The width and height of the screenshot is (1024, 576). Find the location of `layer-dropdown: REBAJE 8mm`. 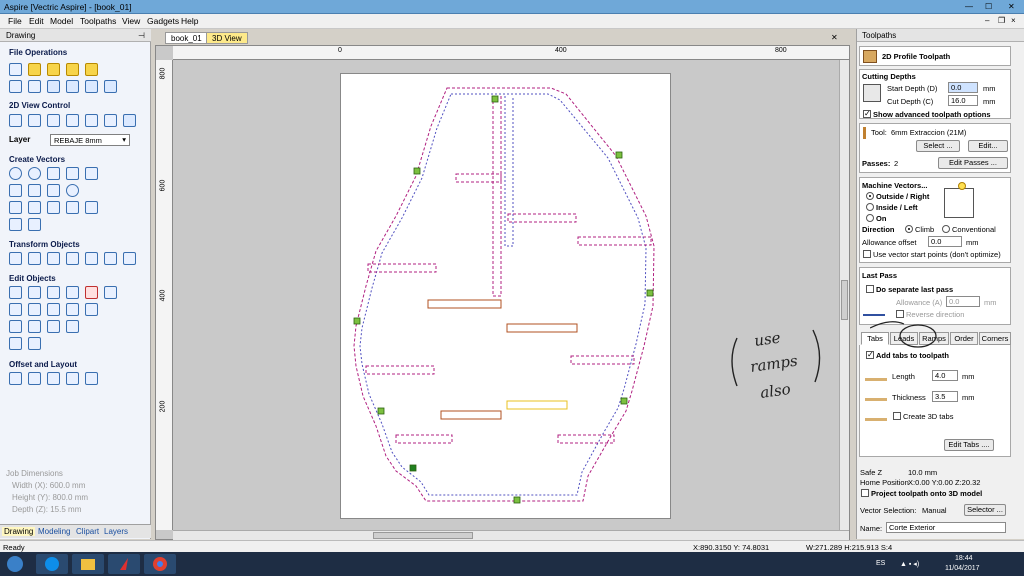

layer-dropdown: REBAJE 8mm is located at coordinates (90, 140).